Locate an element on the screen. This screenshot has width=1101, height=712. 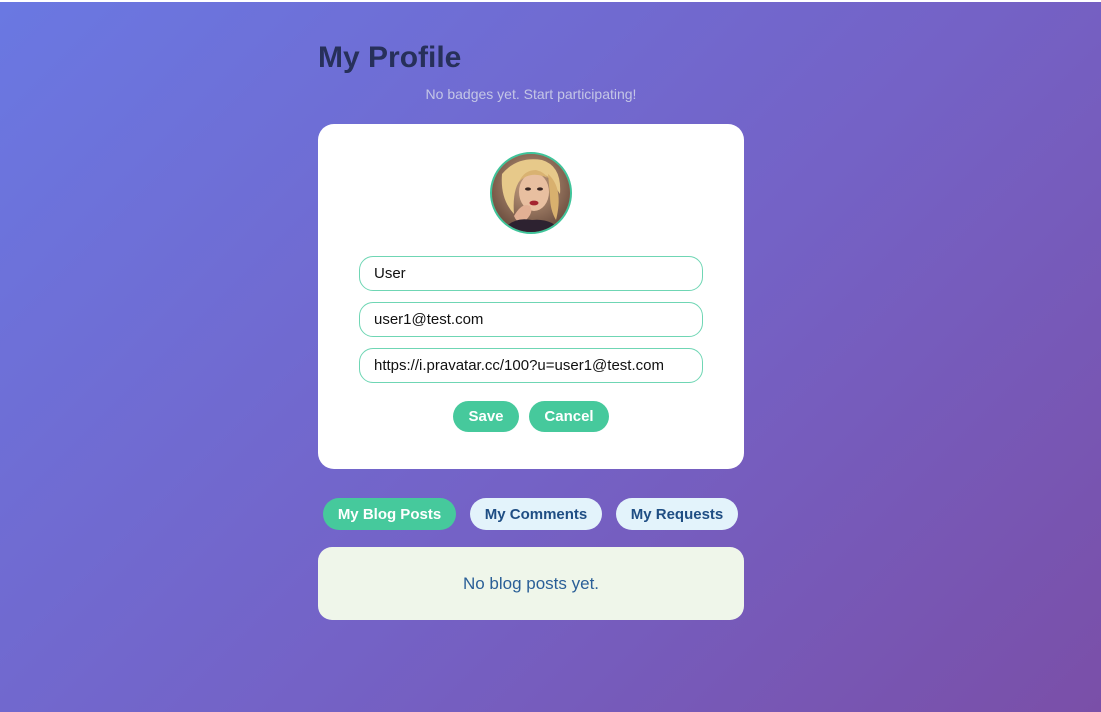
tab-my-comments: My Comments is located at coordinates (536, 514).